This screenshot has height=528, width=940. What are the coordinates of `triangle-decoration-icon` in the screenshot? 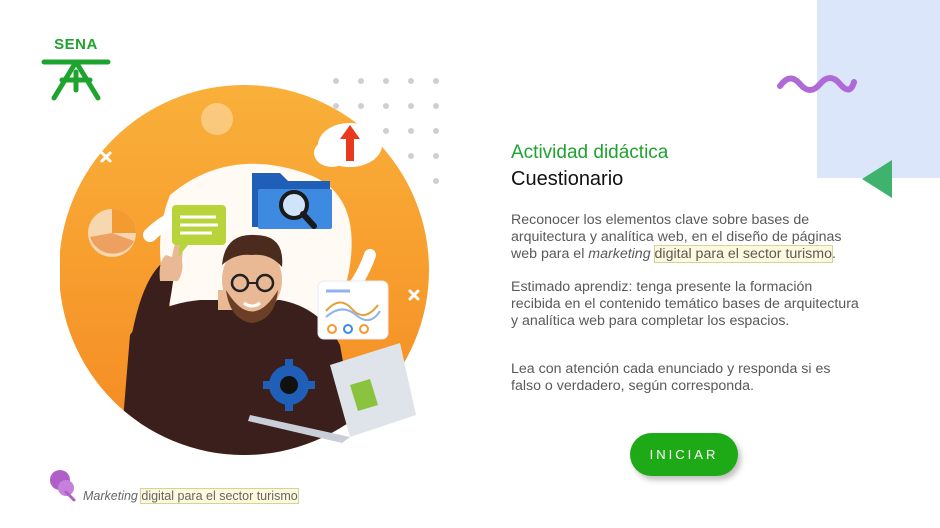 It's located at (877, 179).